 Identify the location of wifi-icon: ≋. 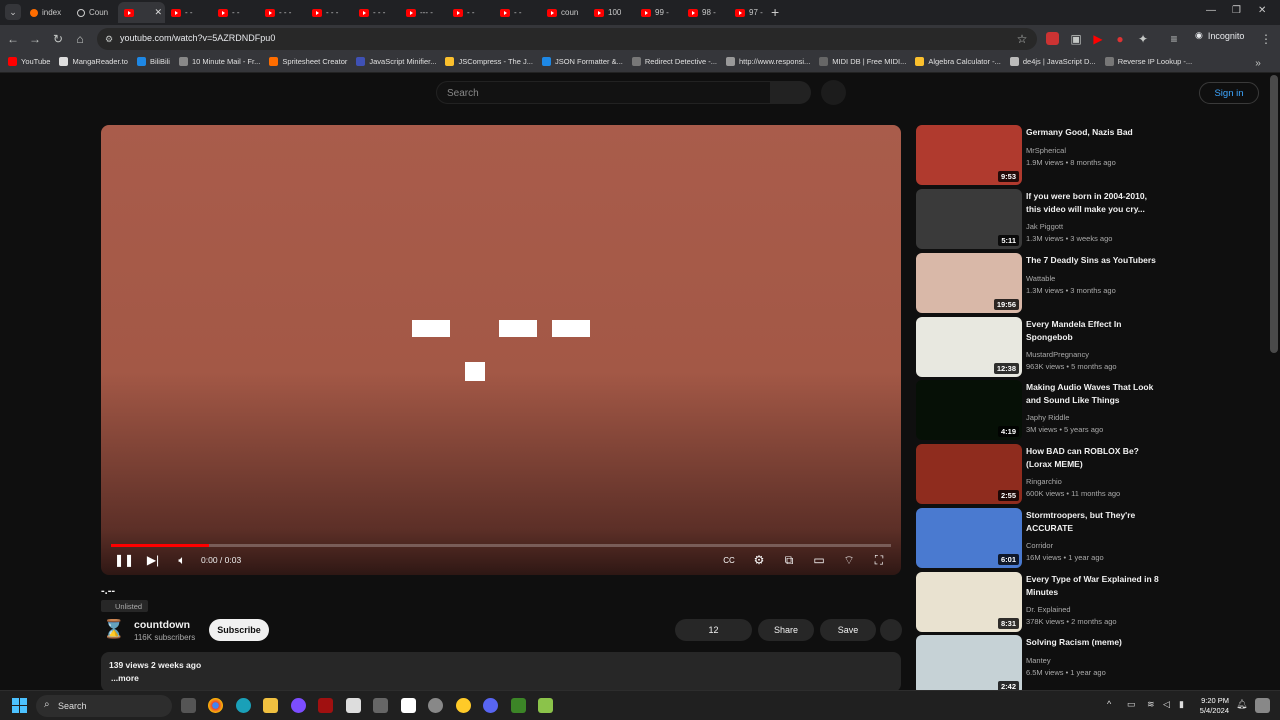
(1151, 704).